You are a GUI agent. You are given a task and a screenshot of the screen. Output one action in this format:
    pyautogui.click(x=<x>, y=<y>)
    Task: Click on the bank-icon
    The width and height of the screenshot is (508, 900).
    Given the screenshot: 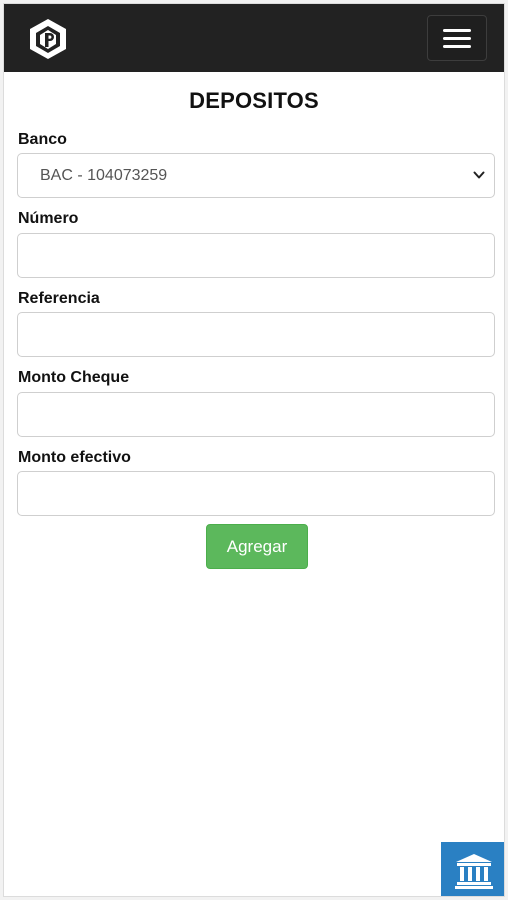 What is the action you would take?
    pyautogui.click(x=474, y=871)
    